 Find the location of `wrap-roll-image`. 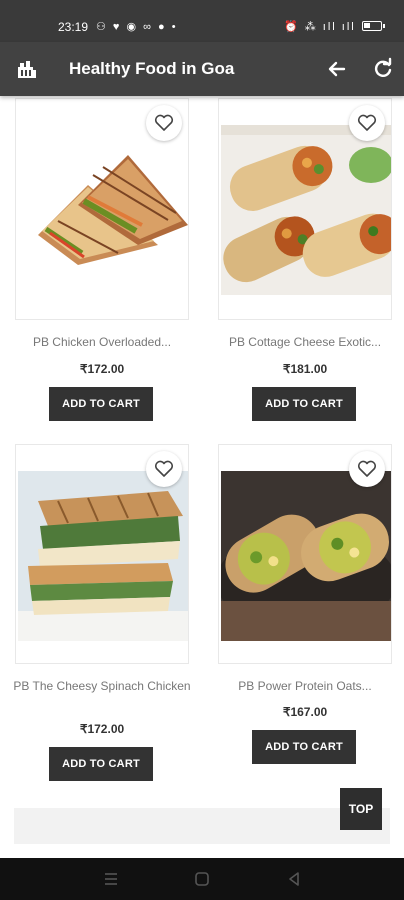

wrap-roll-image is located at coordinates (306, 210).